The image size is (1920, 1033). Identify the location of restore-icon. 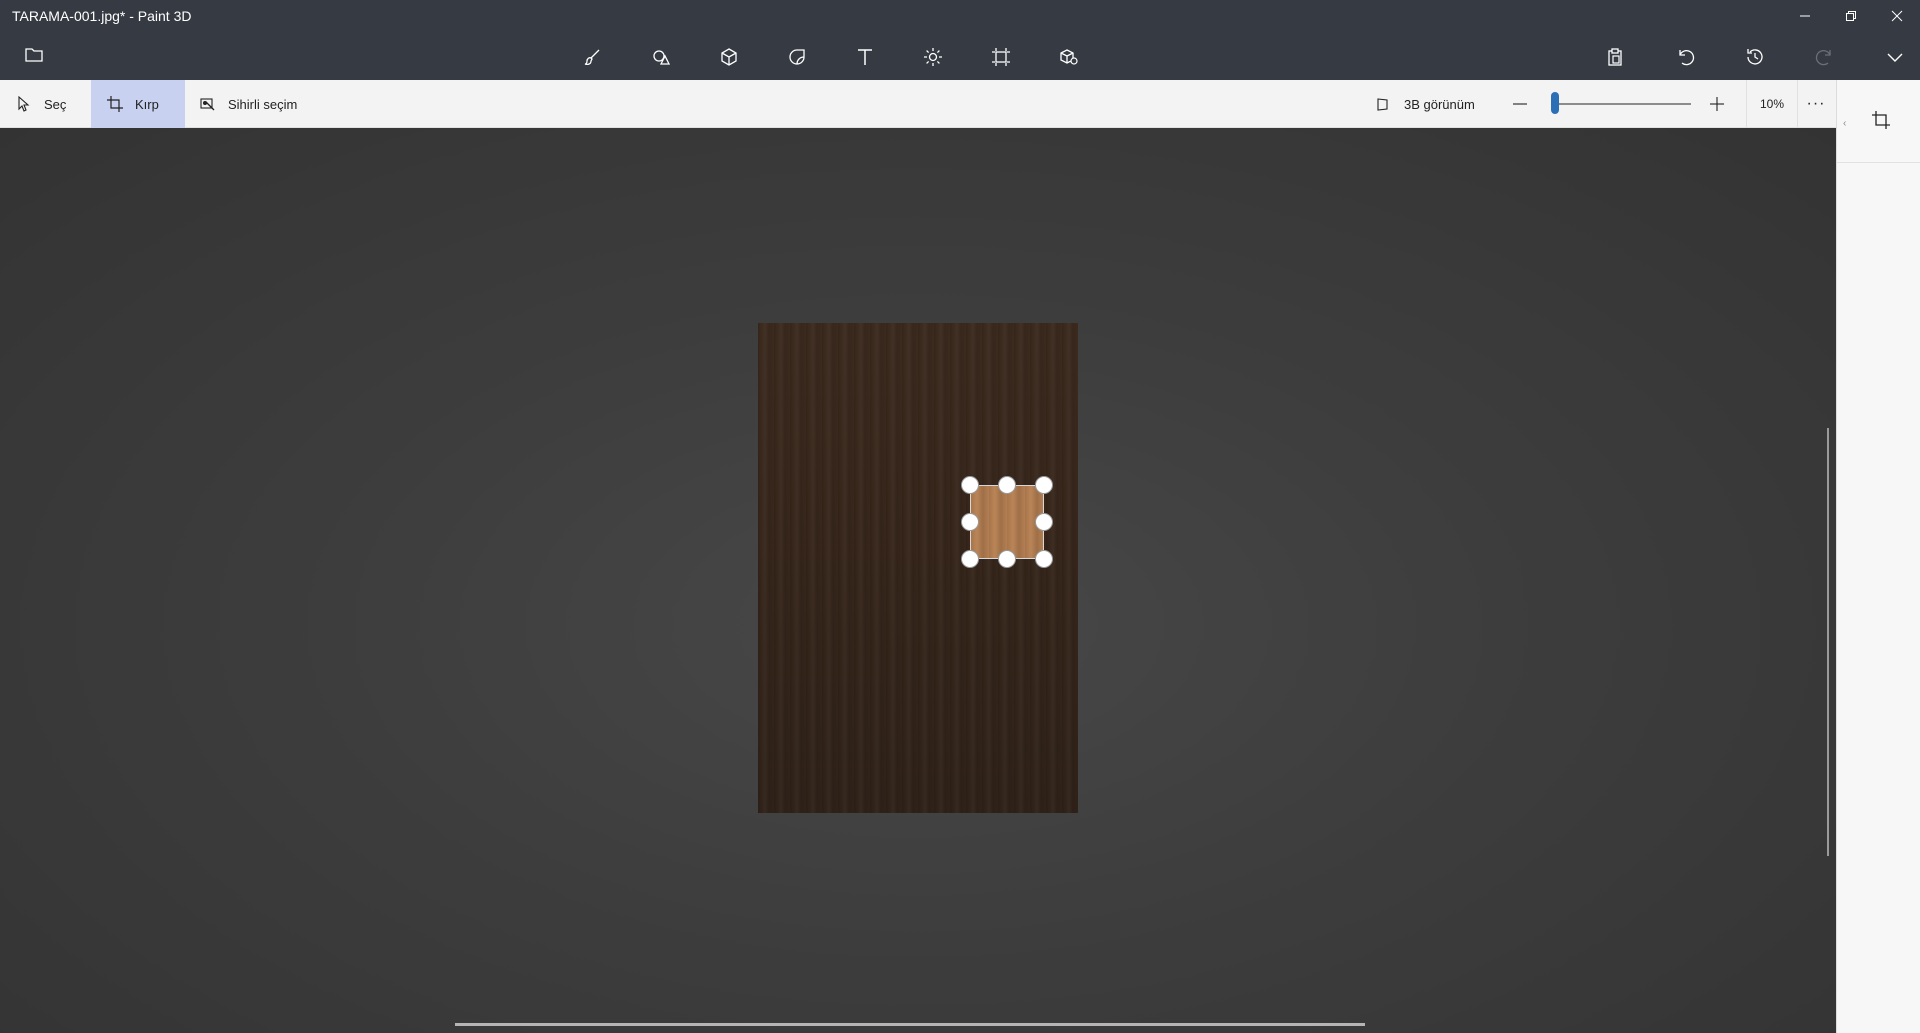
(1851, 16).